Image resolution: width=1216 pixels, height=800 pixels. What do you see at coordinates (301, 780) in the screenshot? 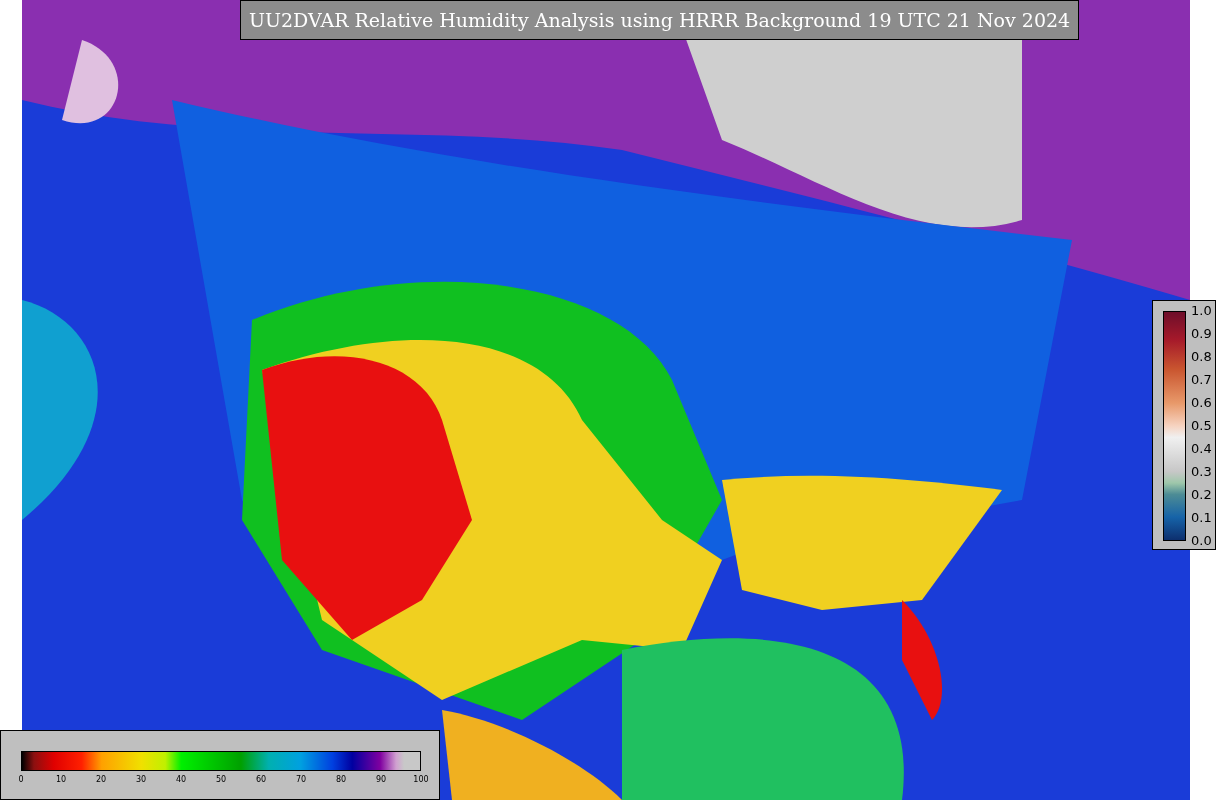
I see `tick-label: 70` at bounding box center [301, 780].